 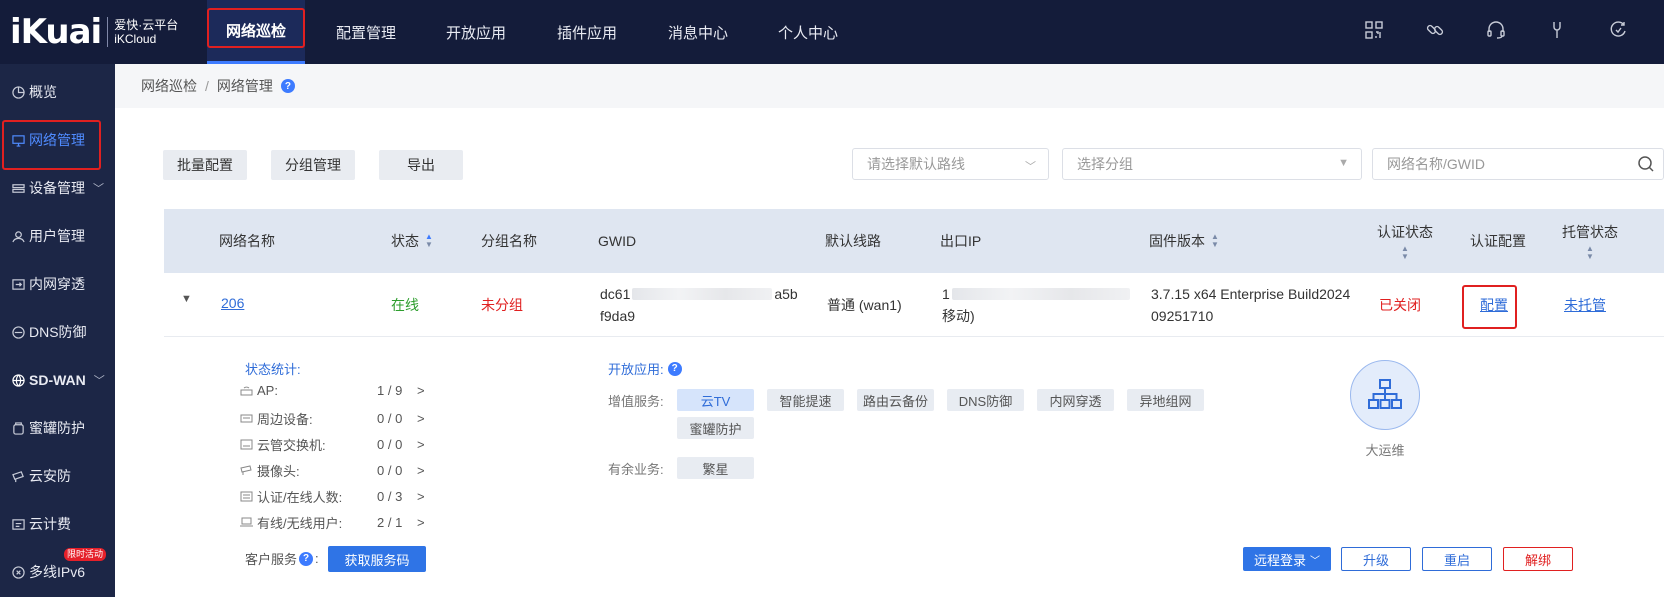 What do you see at coordinates (332, 444) in the screenshot?
I see `stat-cloud-switch: 云管交换机: 0 / 0 >` at bounding box center [332, 444].